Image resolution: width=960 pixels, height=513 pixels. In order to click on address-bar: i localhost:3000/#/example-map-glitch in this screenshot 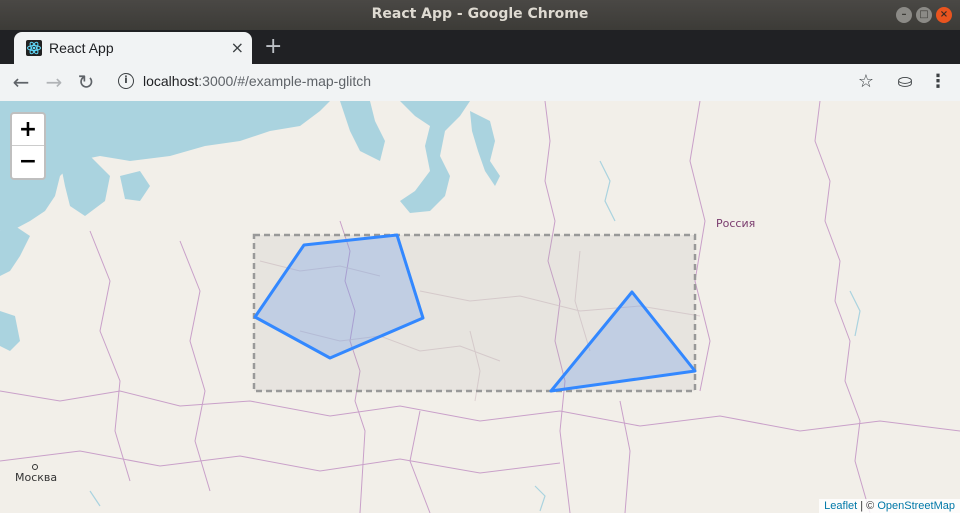, I will do `click(500, 82)`.